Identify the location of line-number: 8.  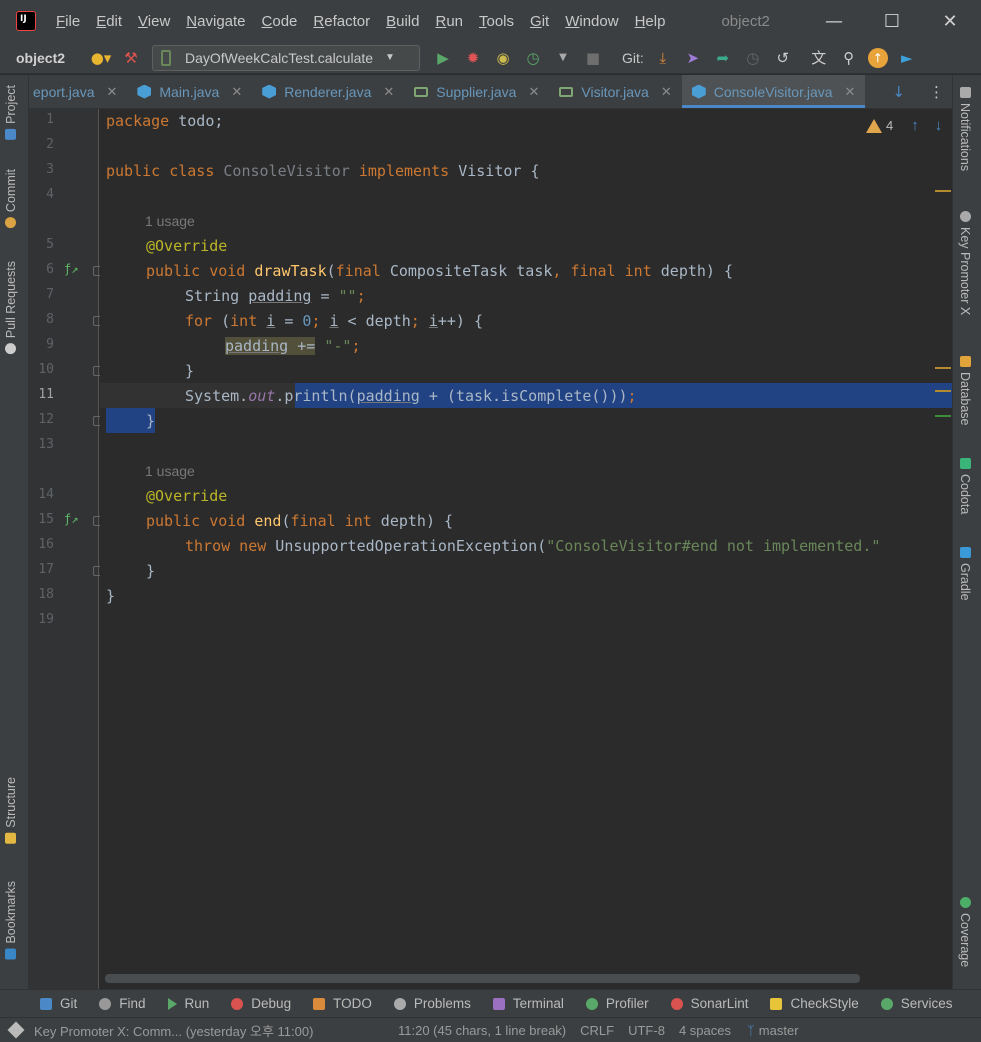
(41, 319).